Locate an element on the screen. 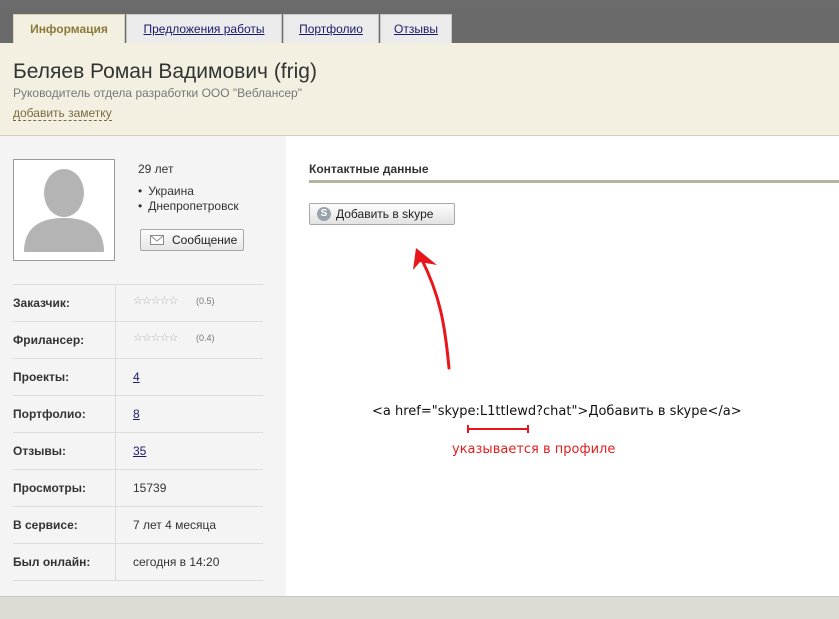 This screenshot has height=619, width=839. projects-count-link: 4 is located at coordinates (136, 377).